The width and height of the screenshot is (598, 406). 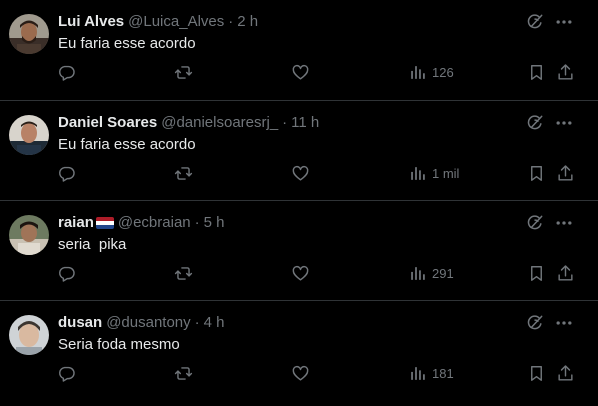 I want to click on author-handle: @danielsoaresrj_, so click(x=219, y=123).